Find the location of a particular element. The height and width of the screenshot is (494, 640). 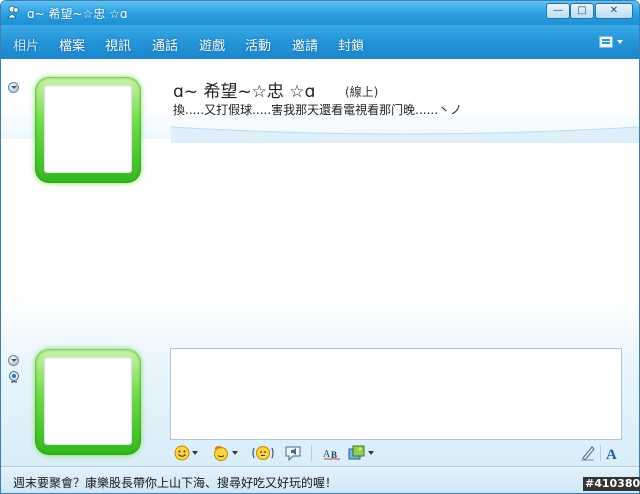

menu-invite: 邀請 is located at coordinates (305, 44).